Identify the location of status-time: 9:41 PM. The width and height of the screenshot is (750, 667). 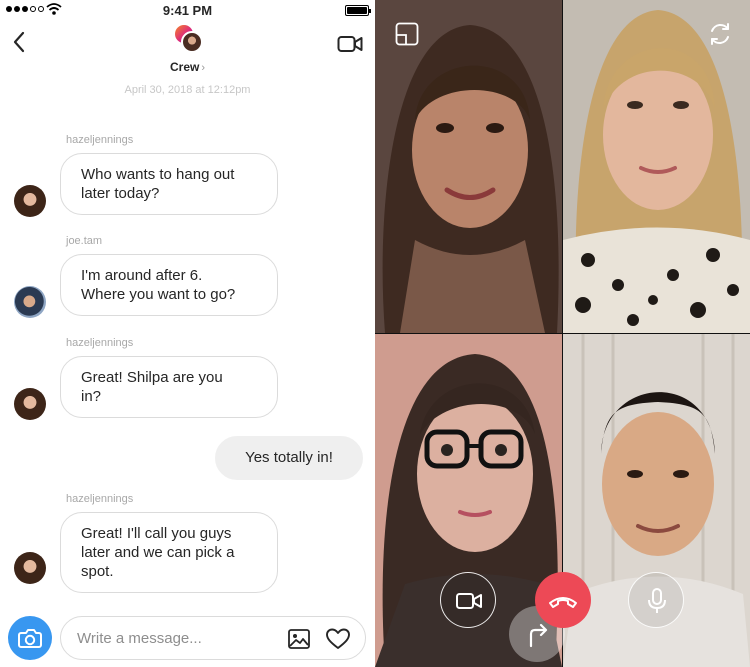
(187, 10).